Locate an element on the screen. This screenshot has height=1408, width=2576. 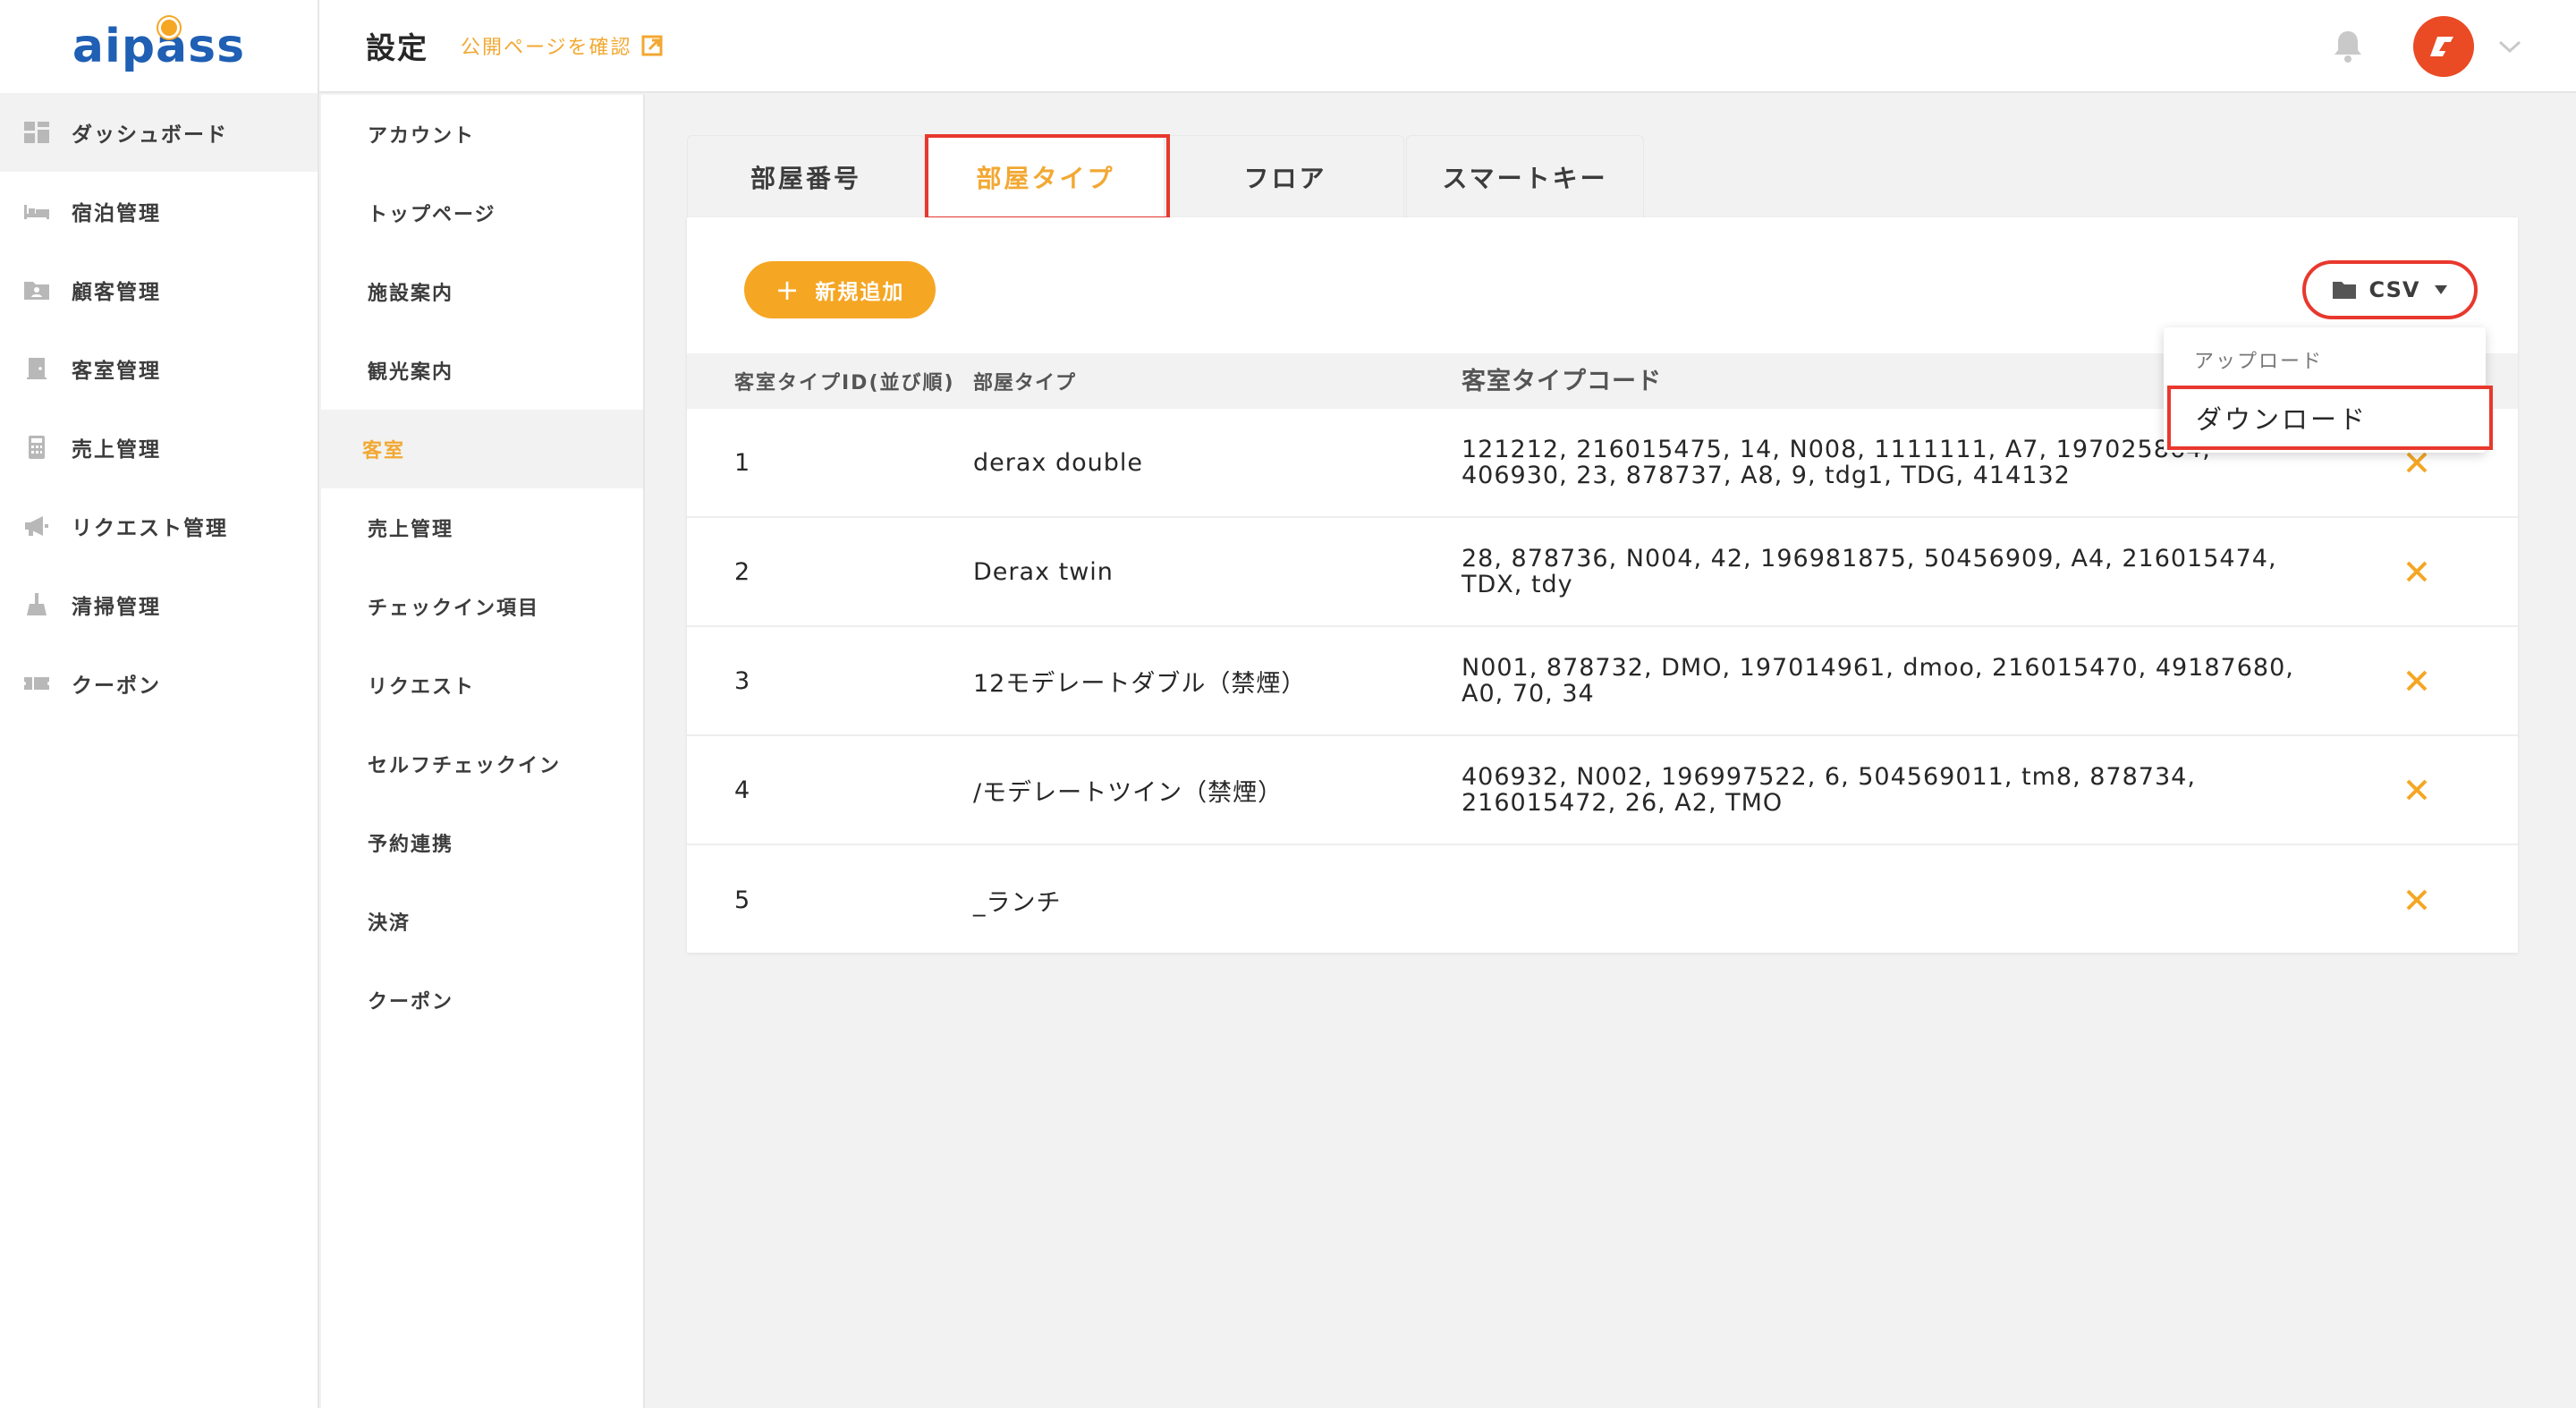
csv-button-label: CSV is located at coordinates (2394, 289).